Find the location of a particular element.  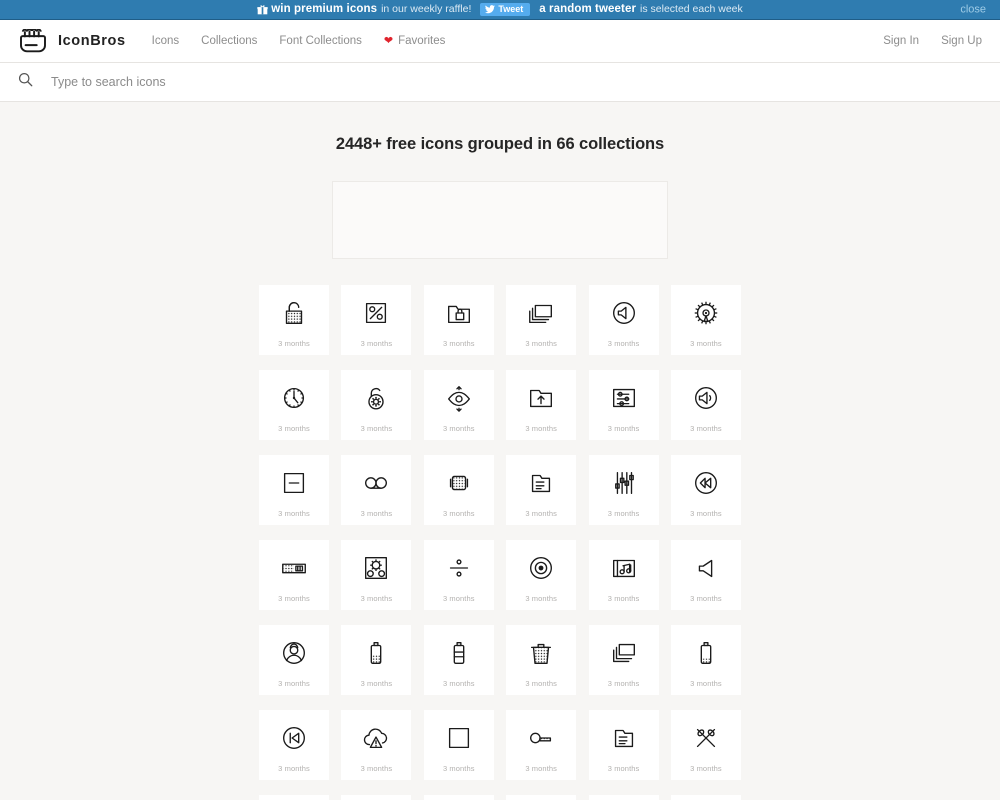

folder-upload-icon is located at coordinates (541, 398).